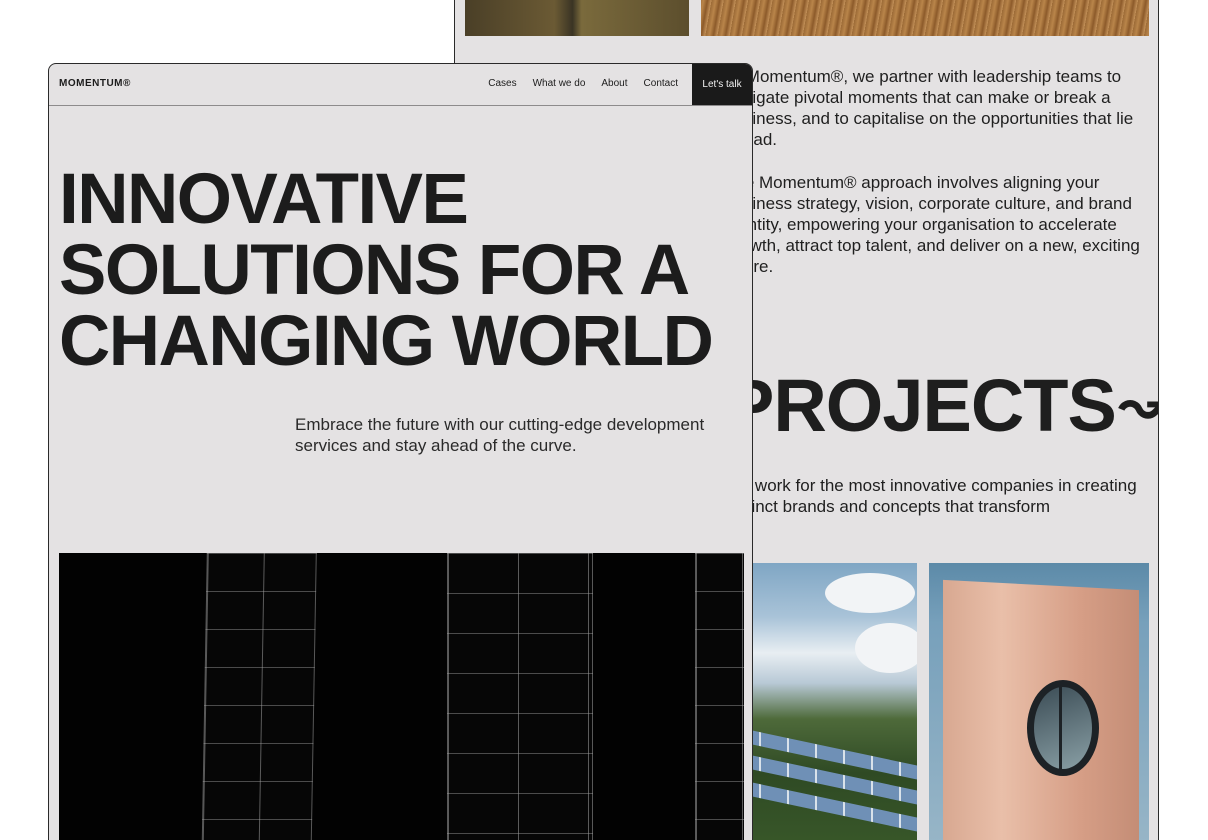 This screenshot has width=1208, height=840. I want to click on window-frame, so click(1060, 728).